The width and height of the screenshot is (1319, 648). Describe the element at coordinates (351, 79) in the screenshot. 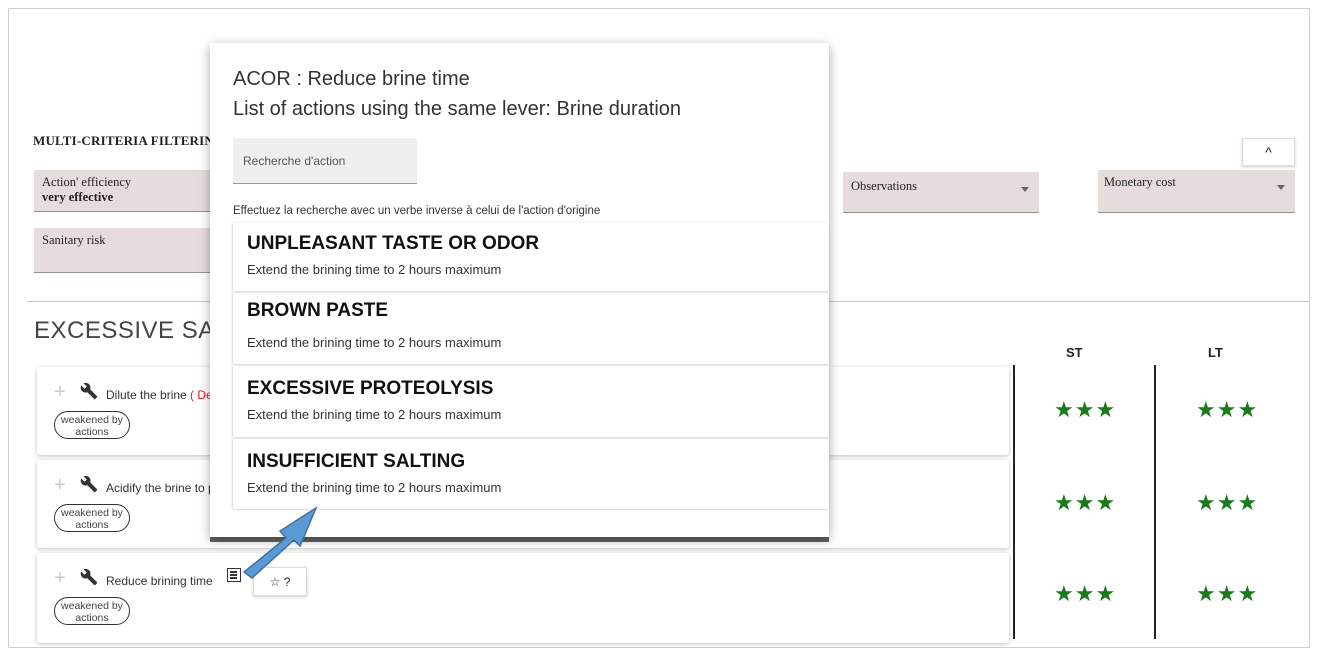

I see `dialog-title: ACOR : Reduce brine time` at that location.